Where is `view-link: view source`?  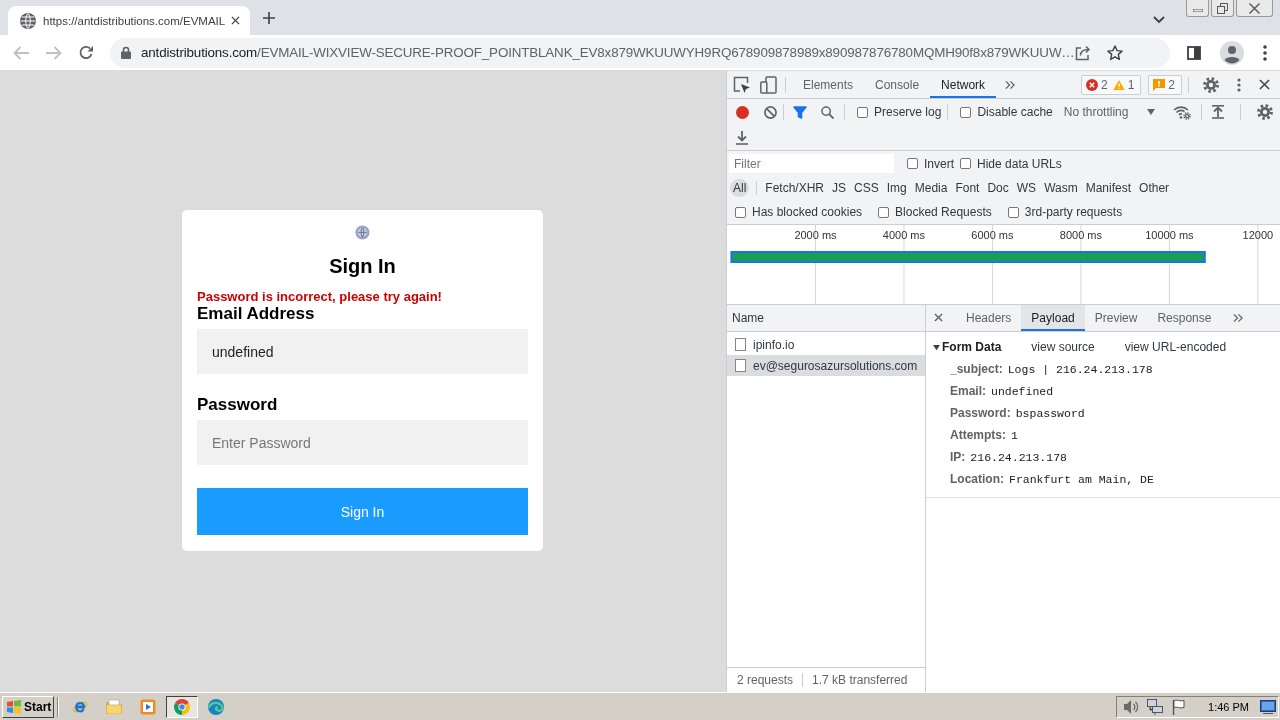
view-link: view source is located at coordinates (1063, 347).